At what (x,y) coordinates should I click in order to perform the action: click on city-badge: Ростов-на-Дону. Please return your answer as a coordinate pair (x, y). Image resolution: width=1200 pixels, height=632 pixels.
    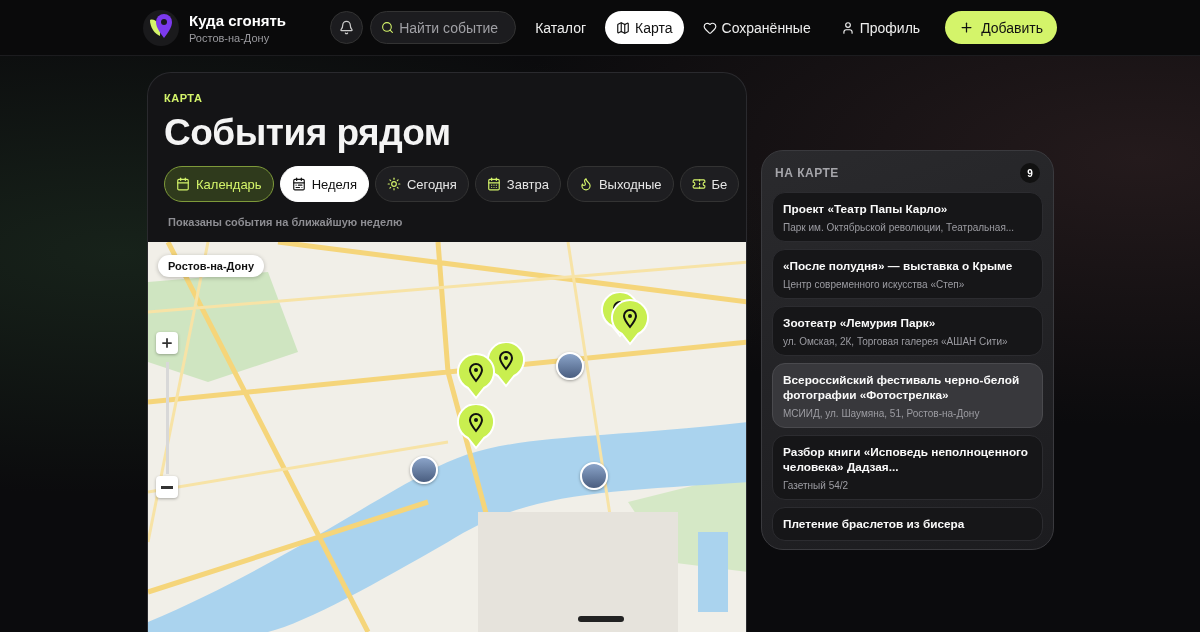
    Looking at the image, I should click on (211, 266).